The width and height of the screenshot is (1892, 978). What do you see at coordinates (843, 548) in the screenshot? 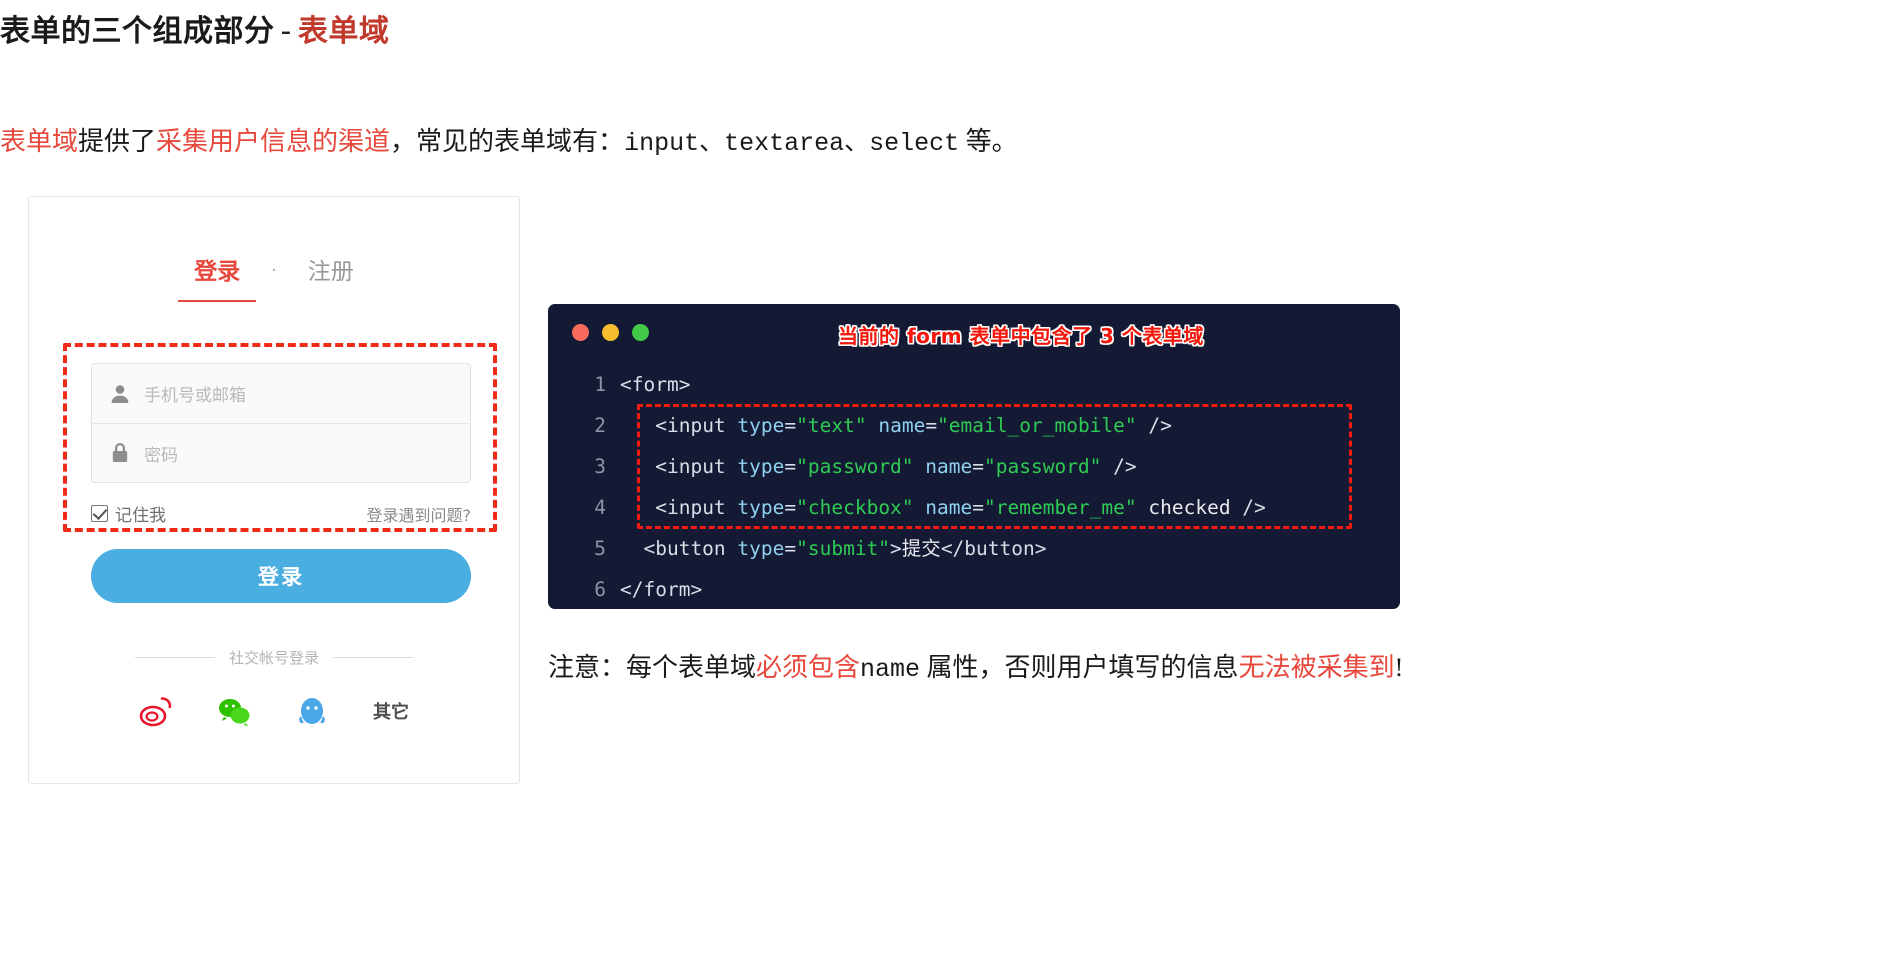
I see `code-token-val: "submit"` at bounding box center [843, 548].